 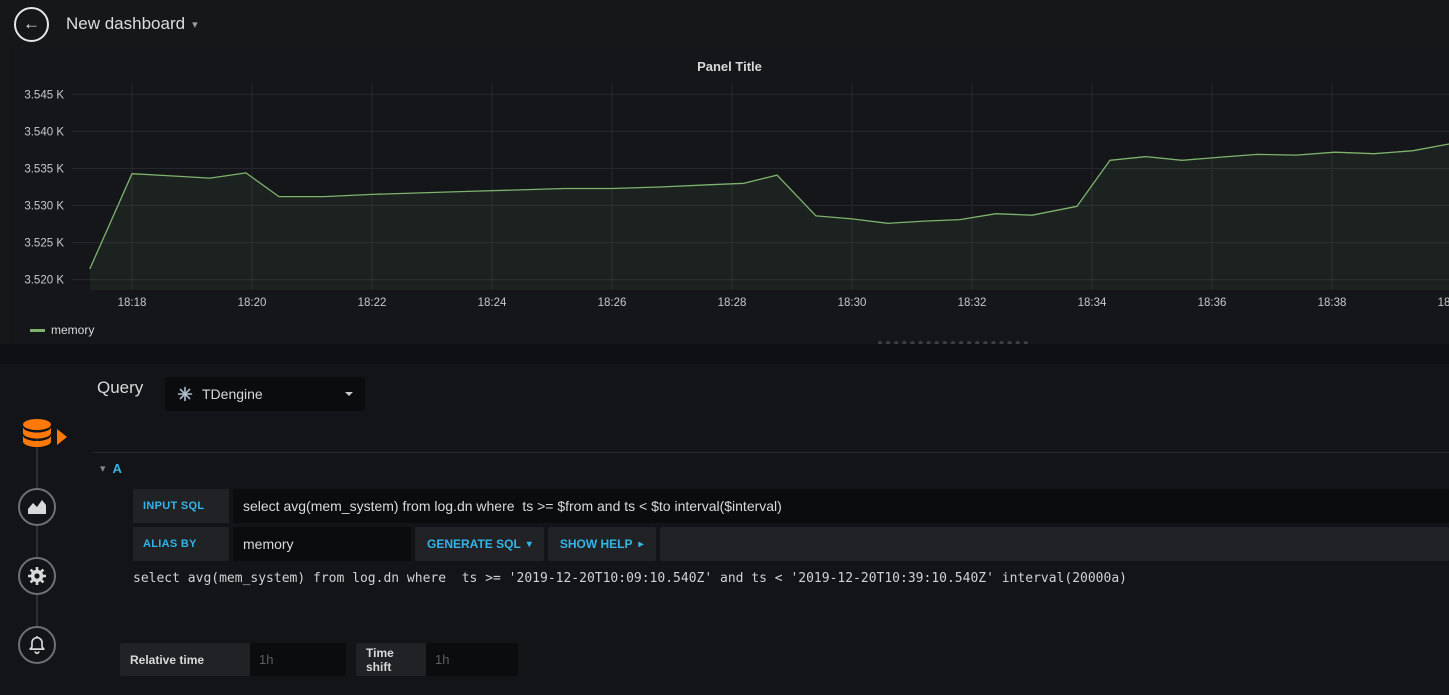 What do you see at coordinates (972, 303) in the screenshot?
I see `svg-text: 18:32` at bounding box center [972, 303].